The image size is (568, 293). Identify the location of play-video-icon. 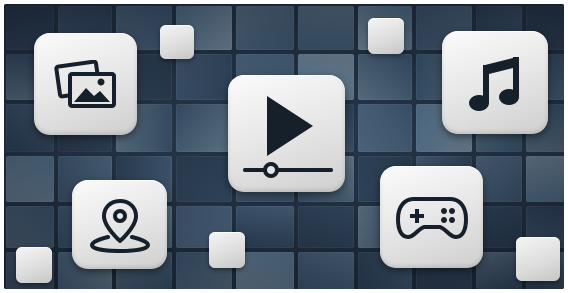
(287, 136).